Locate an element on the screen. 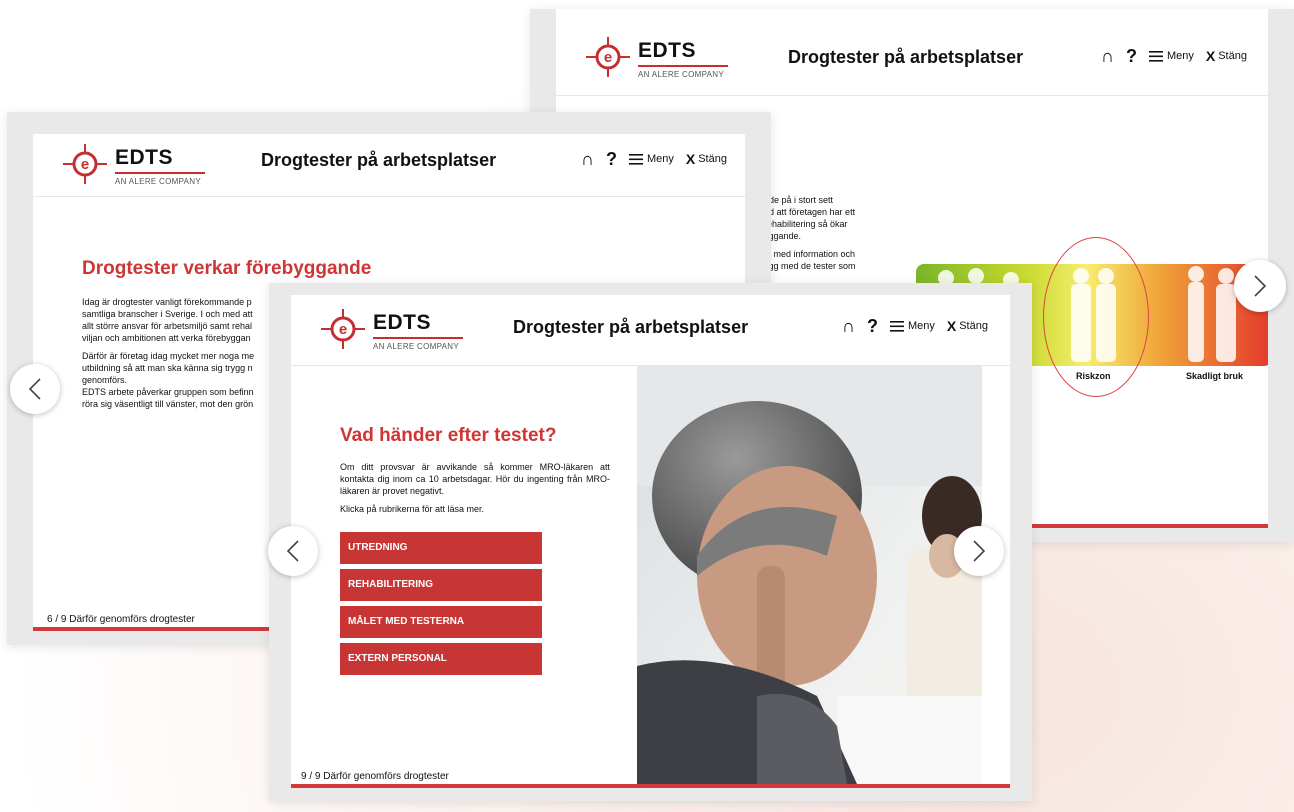  body-line: rehabilitering så ökar is located at coordinates (806, 224).